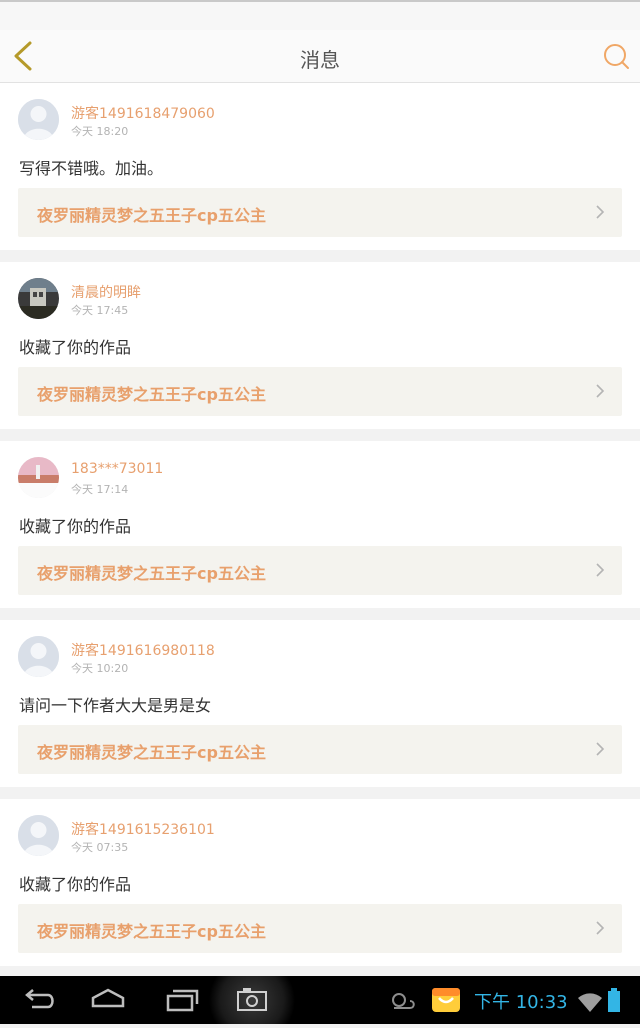  What do you see at coordinates (402, 1000) in the screenshot?
I see `weather-icon` at bounding box center [402, 1000].